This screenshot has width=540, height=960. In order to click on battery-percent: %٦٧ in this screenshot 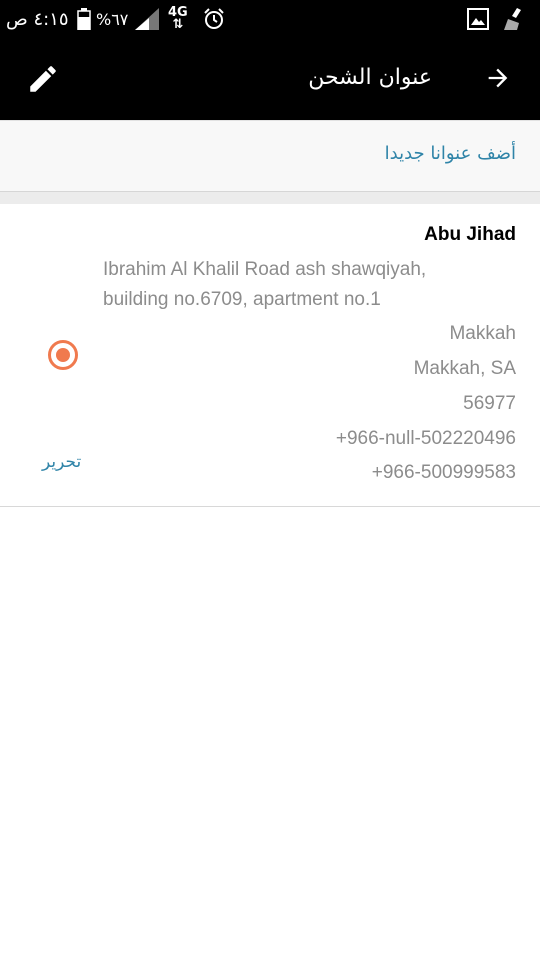, I will do `click(112, 19)`.